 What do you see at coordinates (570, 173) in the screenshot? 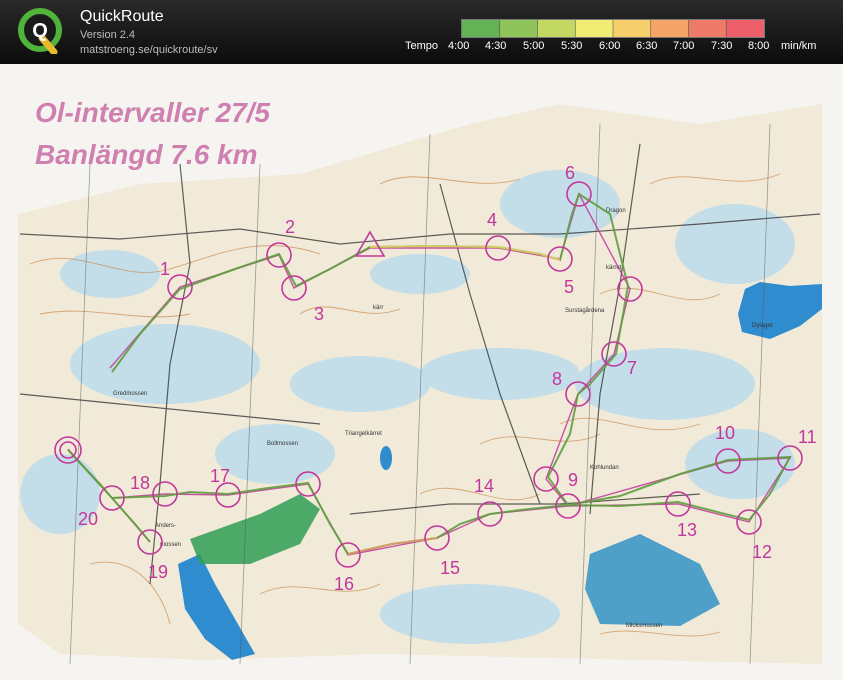
I see `control-number: 6` at bounding box center [570, 173].